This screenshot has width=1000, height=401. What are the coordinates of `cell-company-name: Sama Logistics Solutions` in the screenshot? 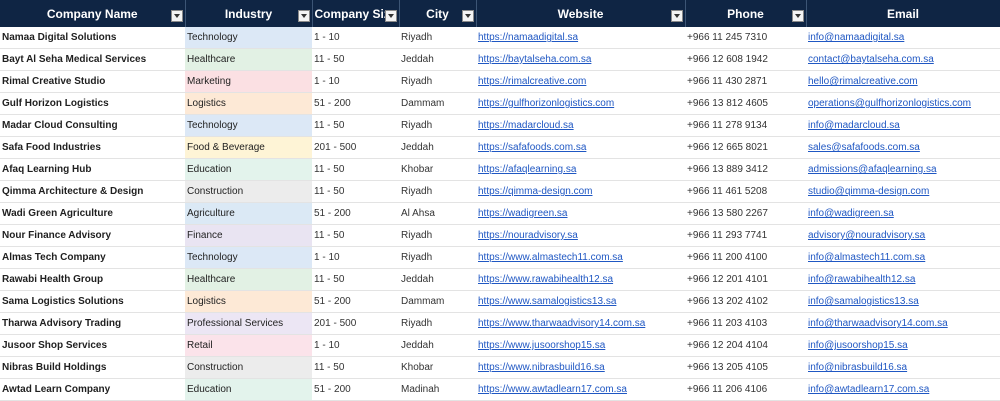 It's located at (92, 301).